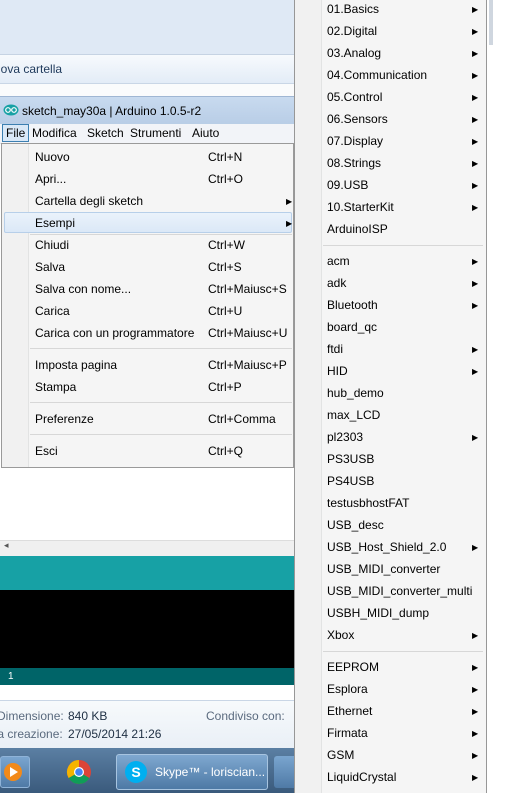 The image size is (519, 793). Describe the element at coordinates (225, 311) in the screenshot. I see `shortcut-label: Ctrl+U` at that location.